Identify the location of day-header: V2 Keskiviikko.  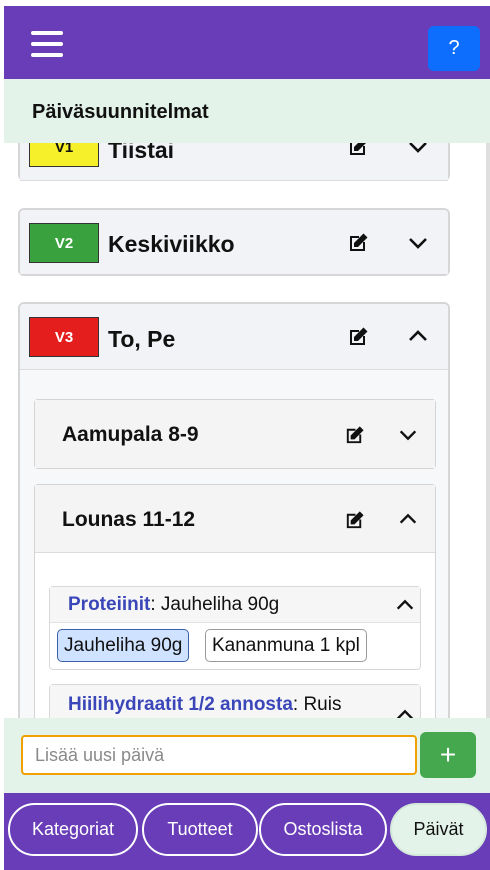
(234, 242).